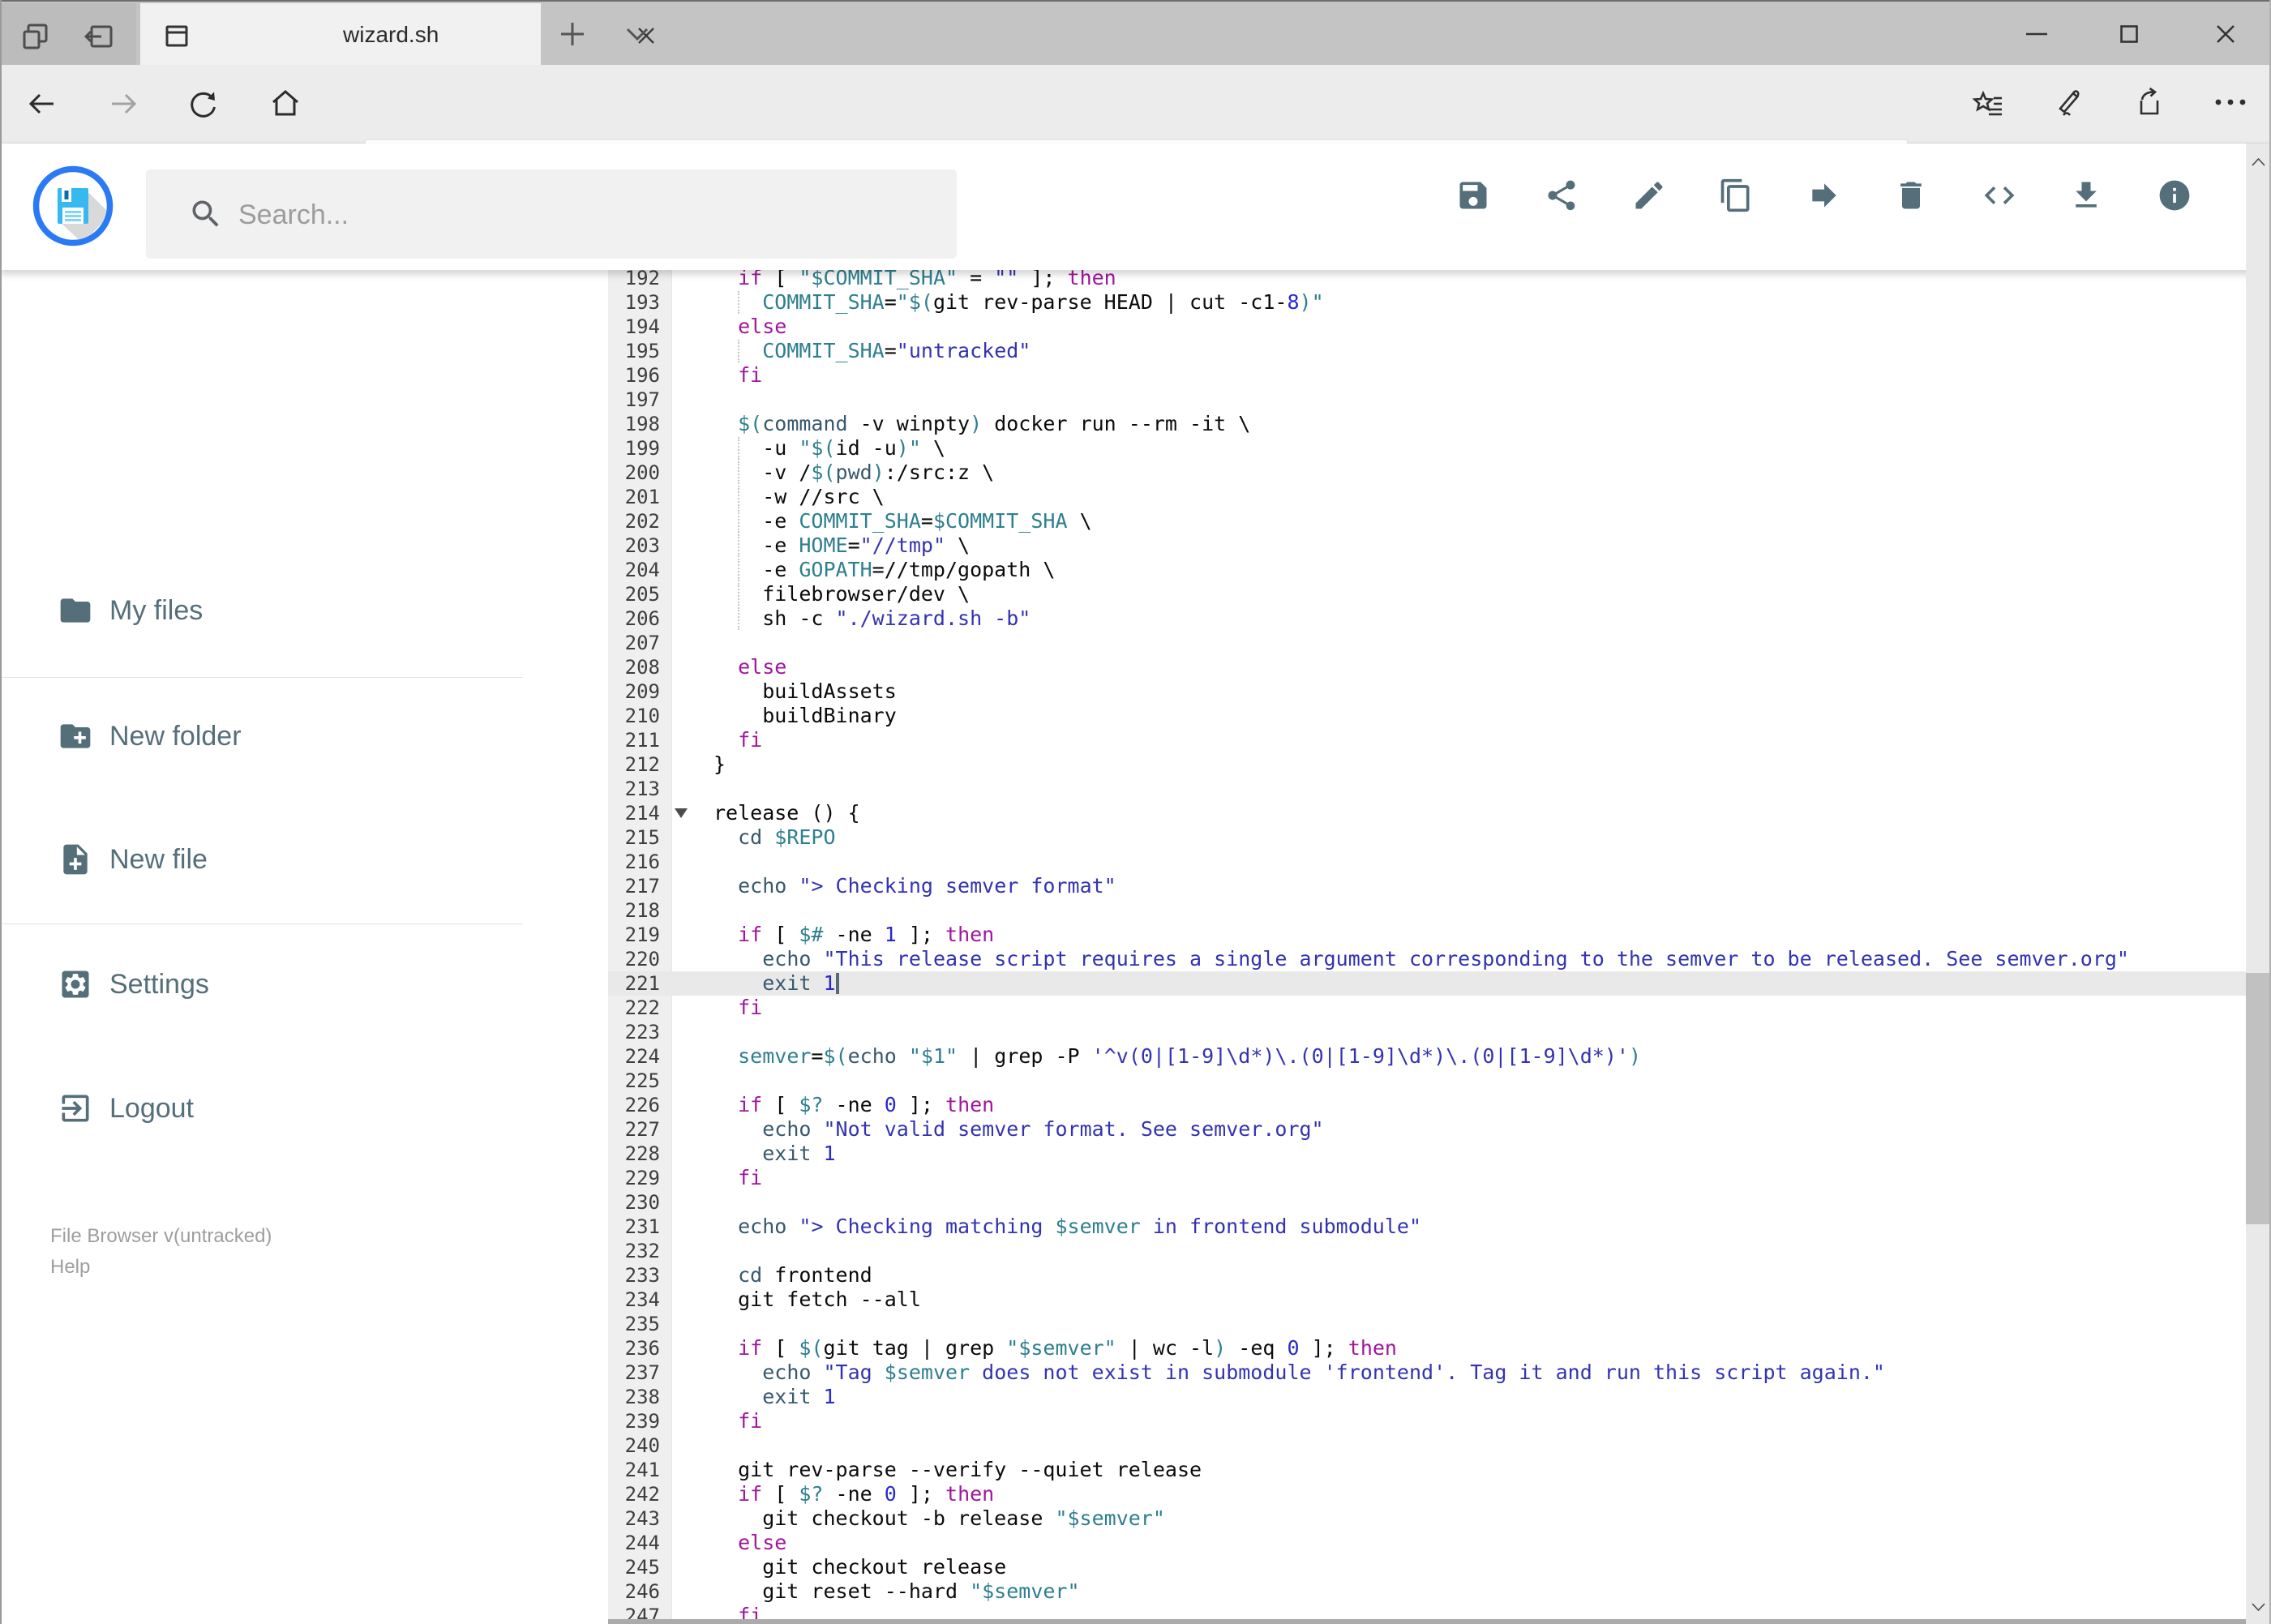 The image size is (2271, 1624). Describe the element at coordinates (1427, 594) in the screenshot. I see `code-line: filebrowser/dev \` at that location.